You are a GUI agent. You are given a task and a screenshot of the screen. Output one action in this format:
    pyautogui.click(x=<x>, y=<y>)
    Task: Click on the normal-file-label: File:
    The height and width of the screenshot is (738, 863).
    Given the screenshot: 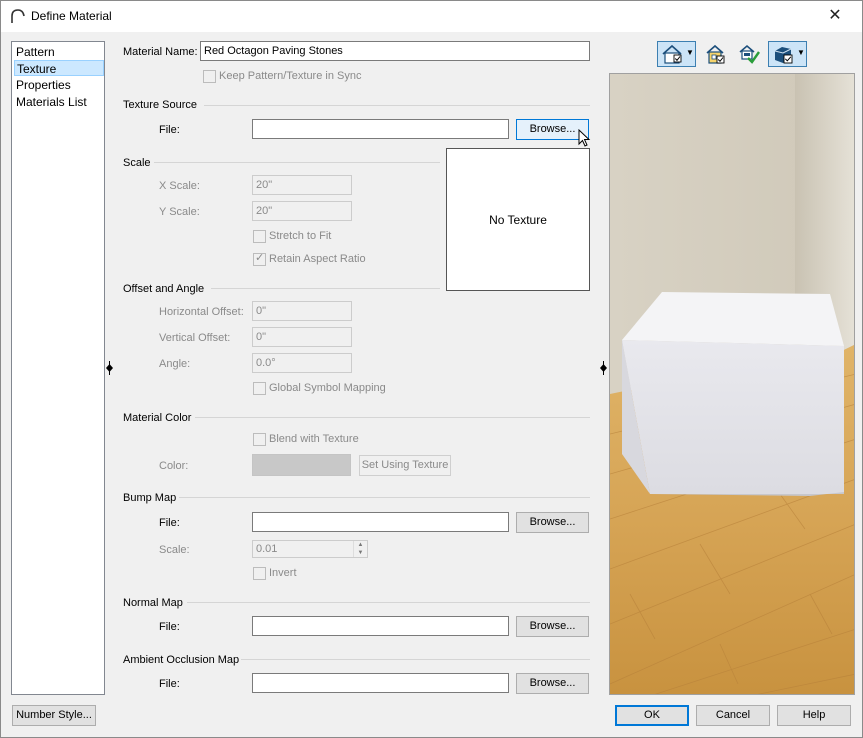 What is the action you would take?
    pyautogui.click(x=169, y=627)
    